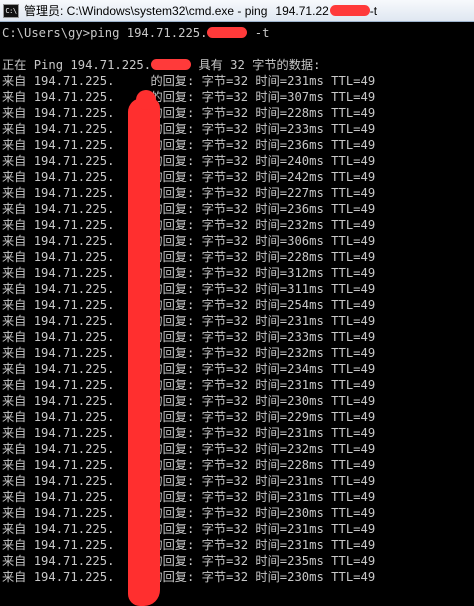 This screenshot has width=474, height=606. What do you see at coordinates (188, 449) in the screenshot?
I see `reply-line: 来自 194.71.225. 的回复: 字节=32 时间=232ms TTL=49` at bounding box center [188, 449].